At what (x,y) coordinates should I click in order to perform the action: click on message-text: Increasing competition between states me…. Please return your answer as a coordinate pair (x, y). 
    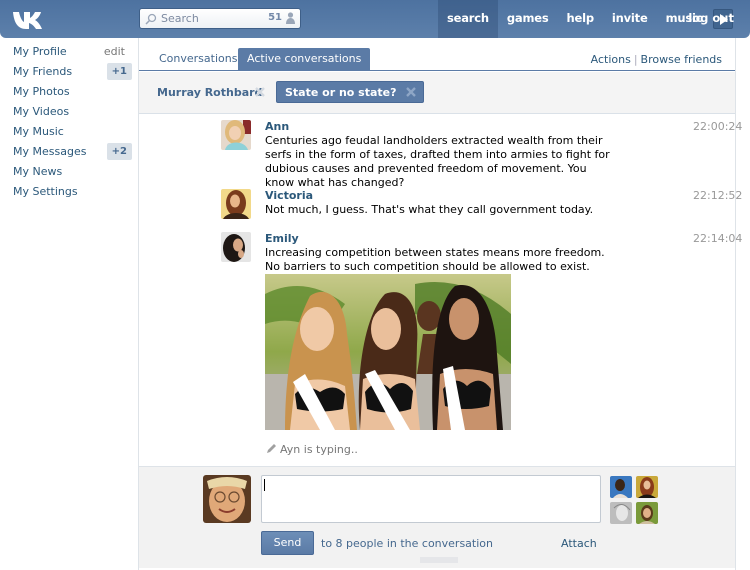
    Looking at the image, I should click on (435, 259).